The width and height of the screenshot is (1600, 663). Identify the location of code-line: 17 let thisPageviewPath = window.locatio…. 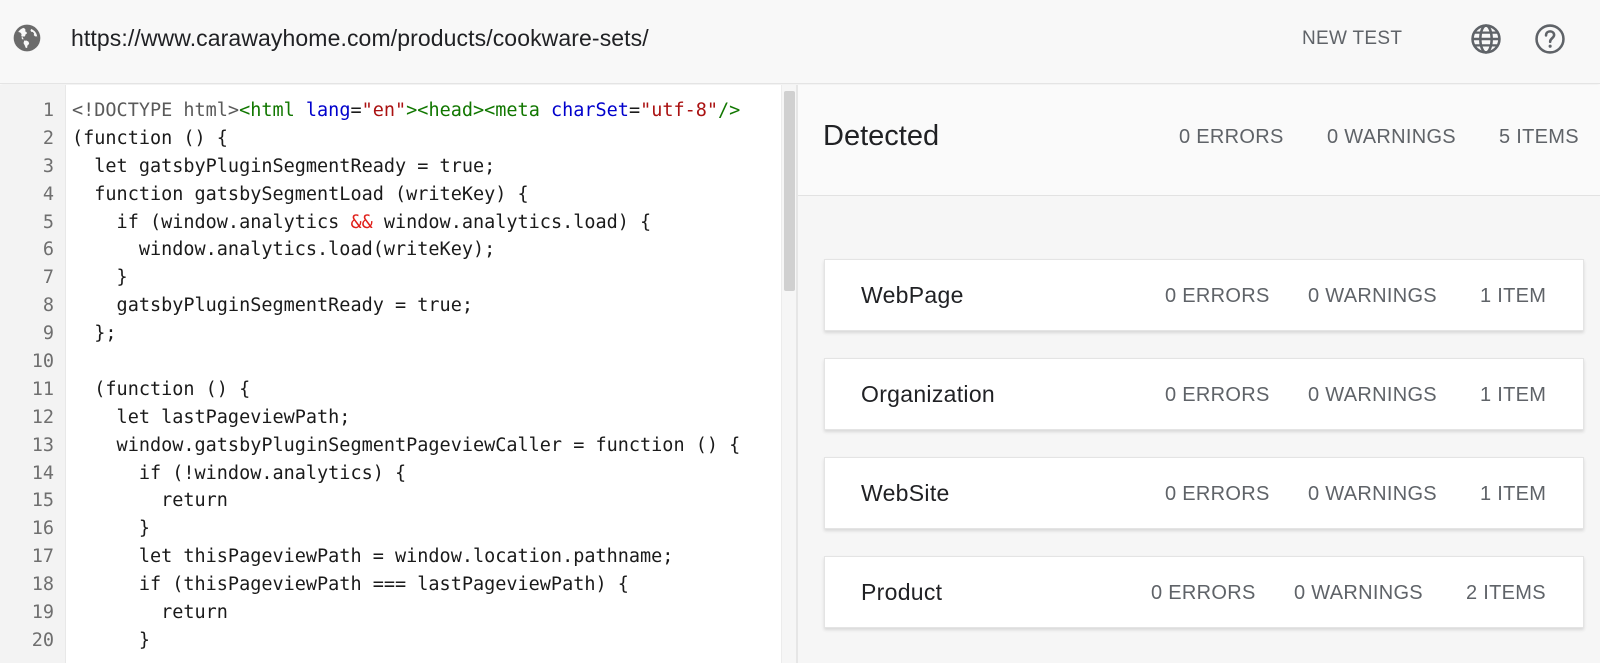
(398, 557).